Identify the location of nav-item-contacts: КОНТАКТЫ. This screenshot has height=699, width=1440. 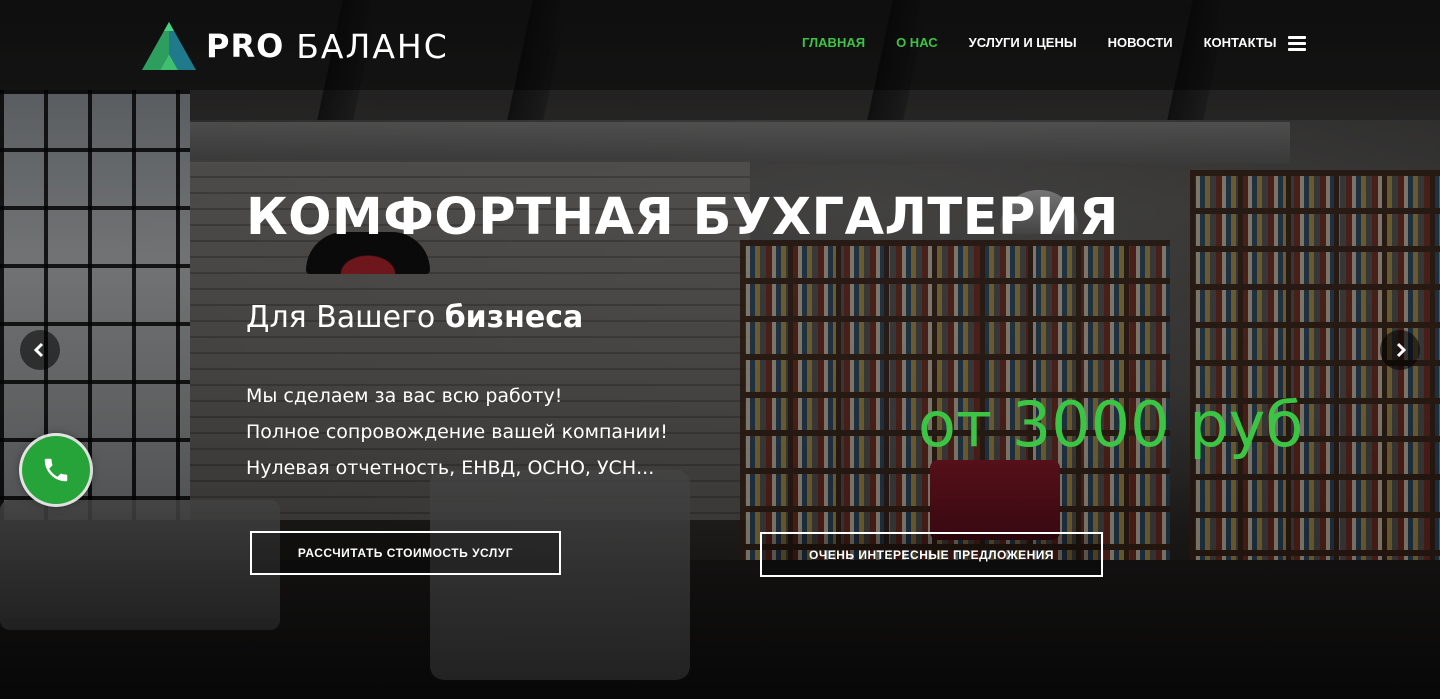
(1240, 42).